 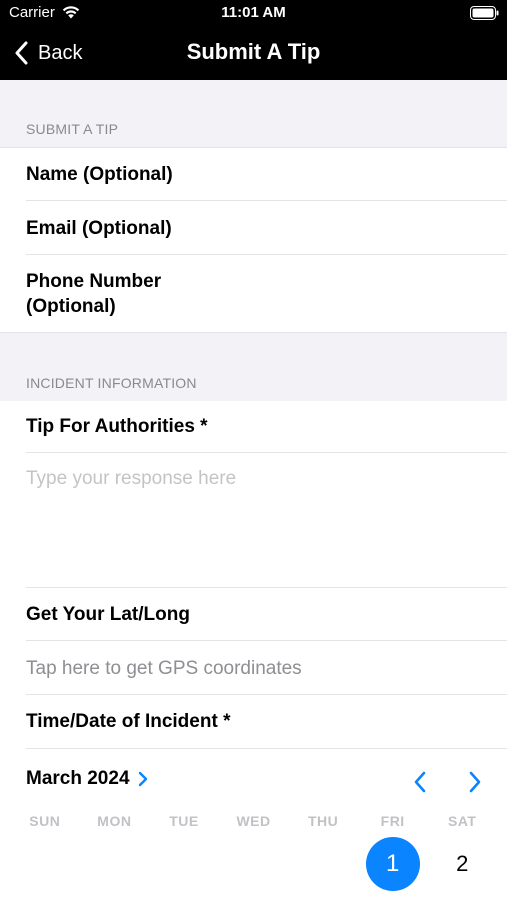 What do you see at coordinates (462, 864) in the screenshot?
I see `calendar-day: 2` at bounding box center [462, 864].